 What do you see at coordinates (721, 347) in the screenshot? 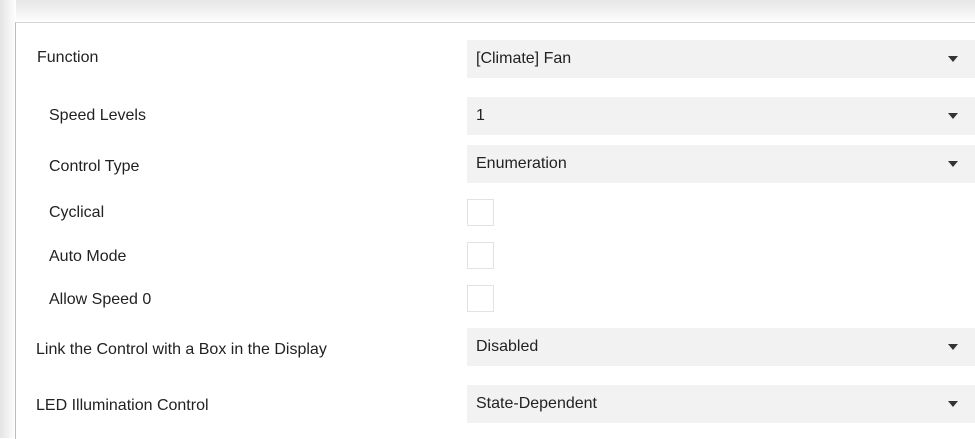
I see `link-control-select: Disabled` at bounding box center [721, 347].